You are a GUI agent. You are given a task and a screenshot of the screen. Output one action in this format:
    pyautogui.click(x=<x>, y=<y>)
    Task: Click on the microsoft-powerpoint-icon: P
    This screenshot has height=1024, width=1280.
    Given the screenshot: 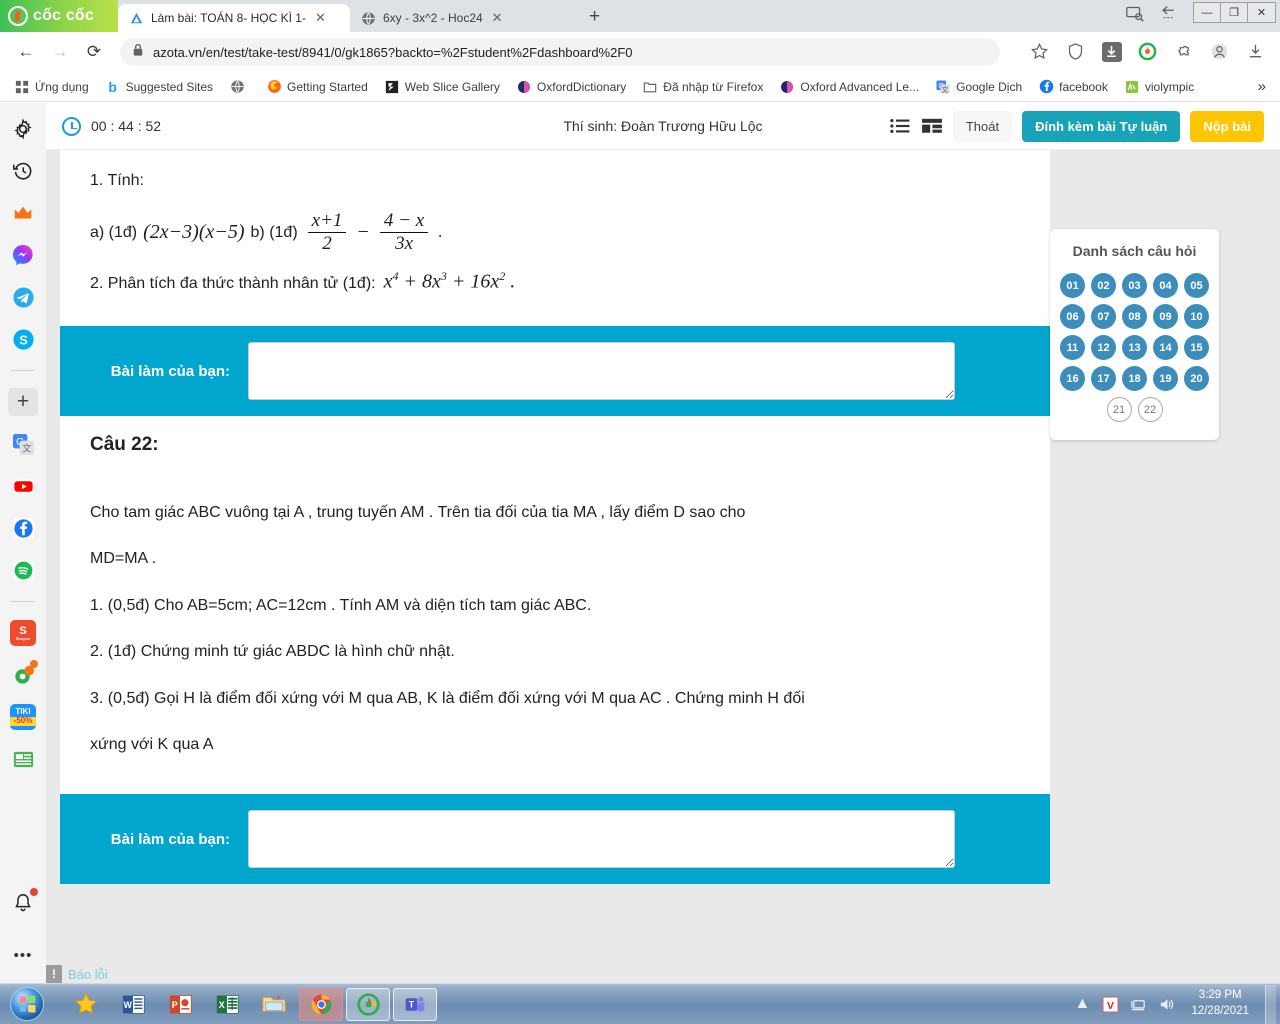 What is the action you would take?
    pyautogui.click(x=180, y=1004)
    